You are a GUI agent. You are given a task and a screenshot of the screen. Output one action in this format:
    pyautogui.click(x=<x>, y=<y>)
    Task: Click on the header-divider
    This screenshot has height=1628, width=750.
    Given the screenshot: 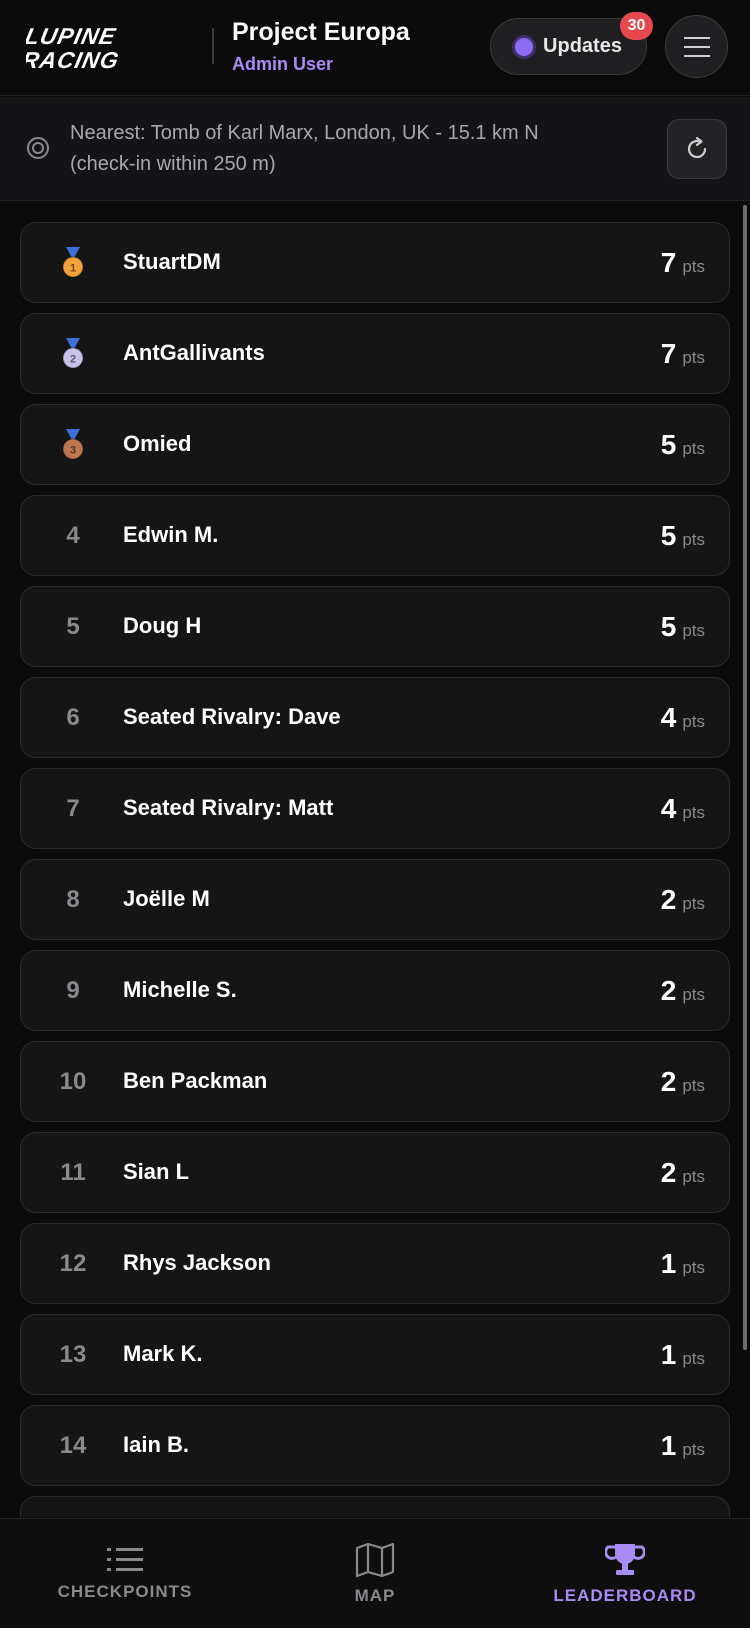 What is the action you would take?
    pyautogui.click(x=213, y=46)
    